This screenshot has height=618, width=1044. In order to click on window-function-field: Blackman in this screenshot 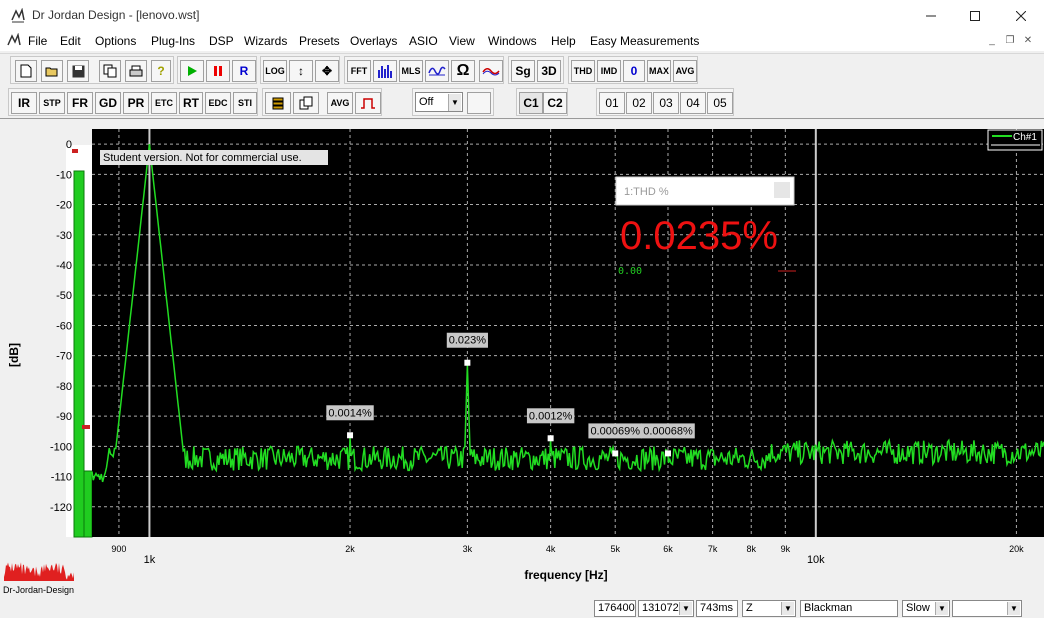, I will do `click(849, 608)`.